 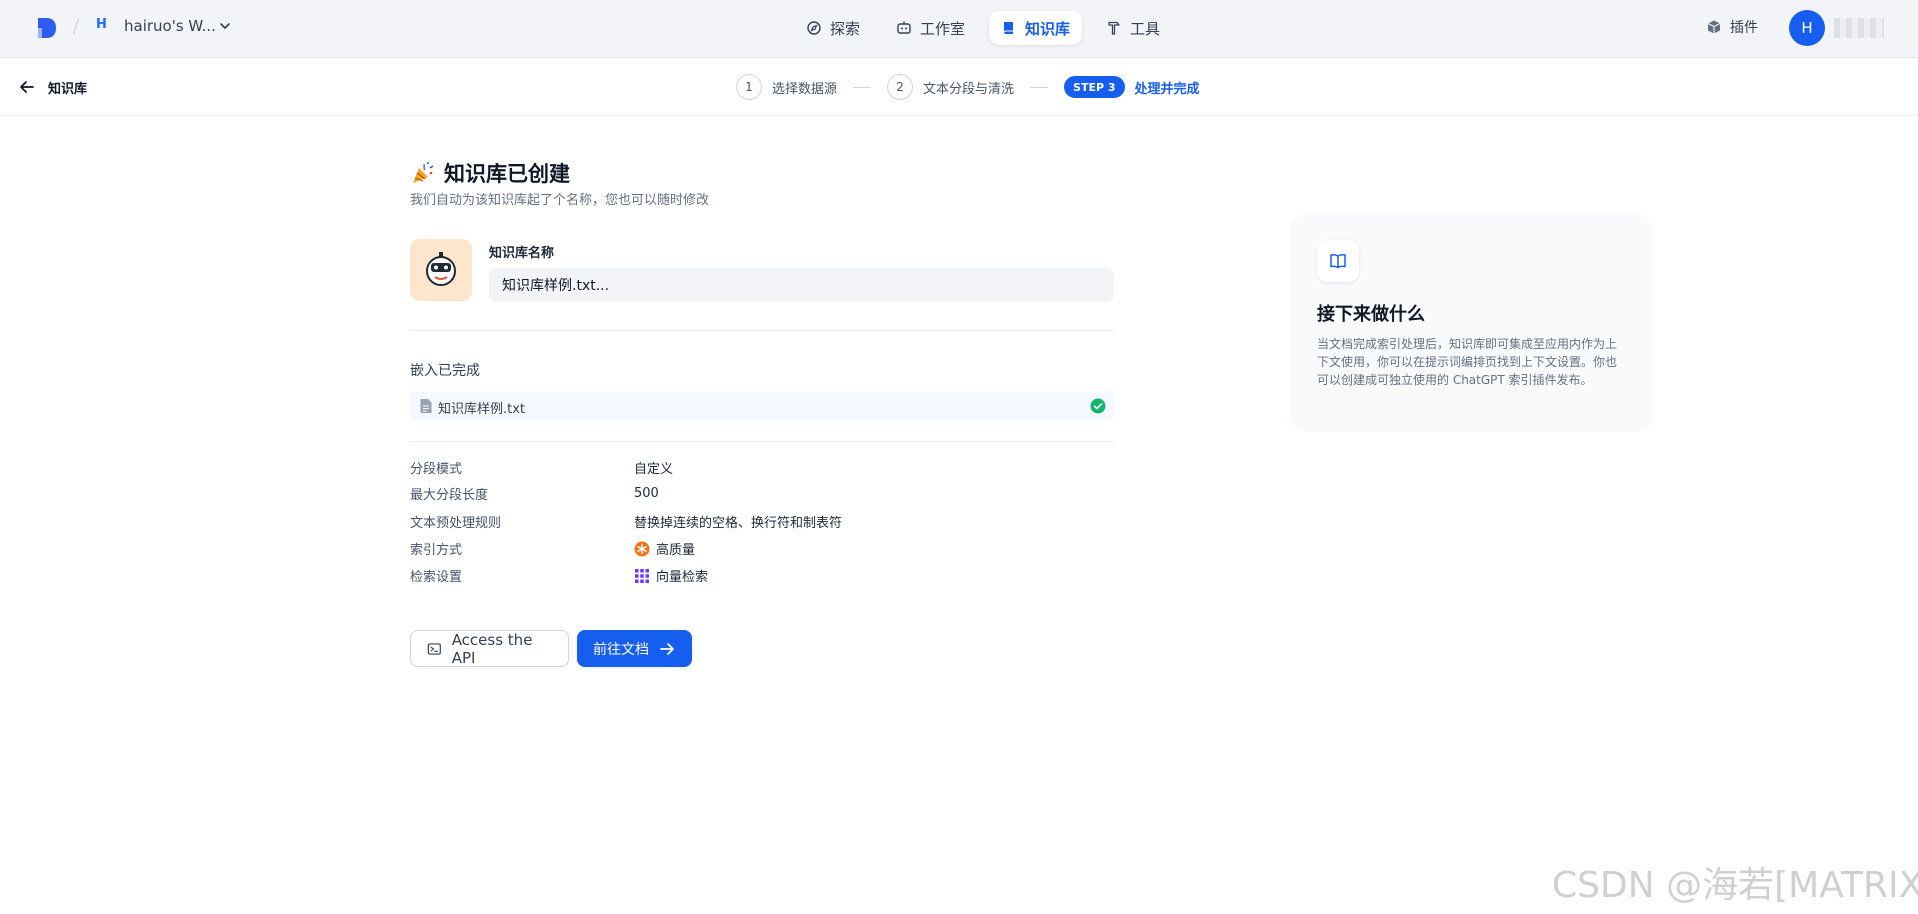 What do you see at coordinates (449, 495) in the screenshot?
I see `setting-label: 最大分段长度` at bounding box center [449, 495].